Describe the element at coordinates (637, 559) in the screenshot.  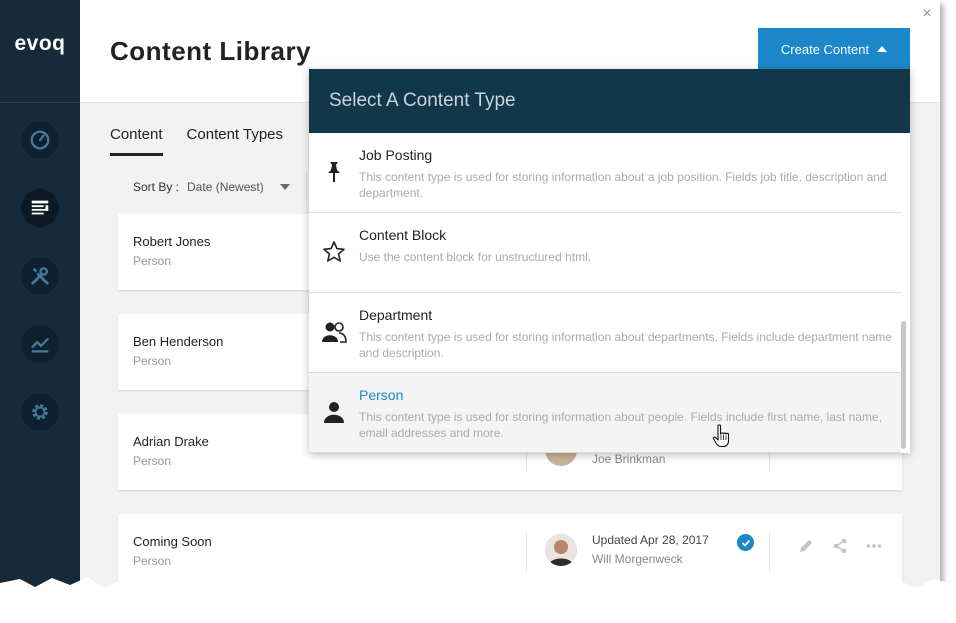
I see `item-author: Will Morgenweck` at that location.